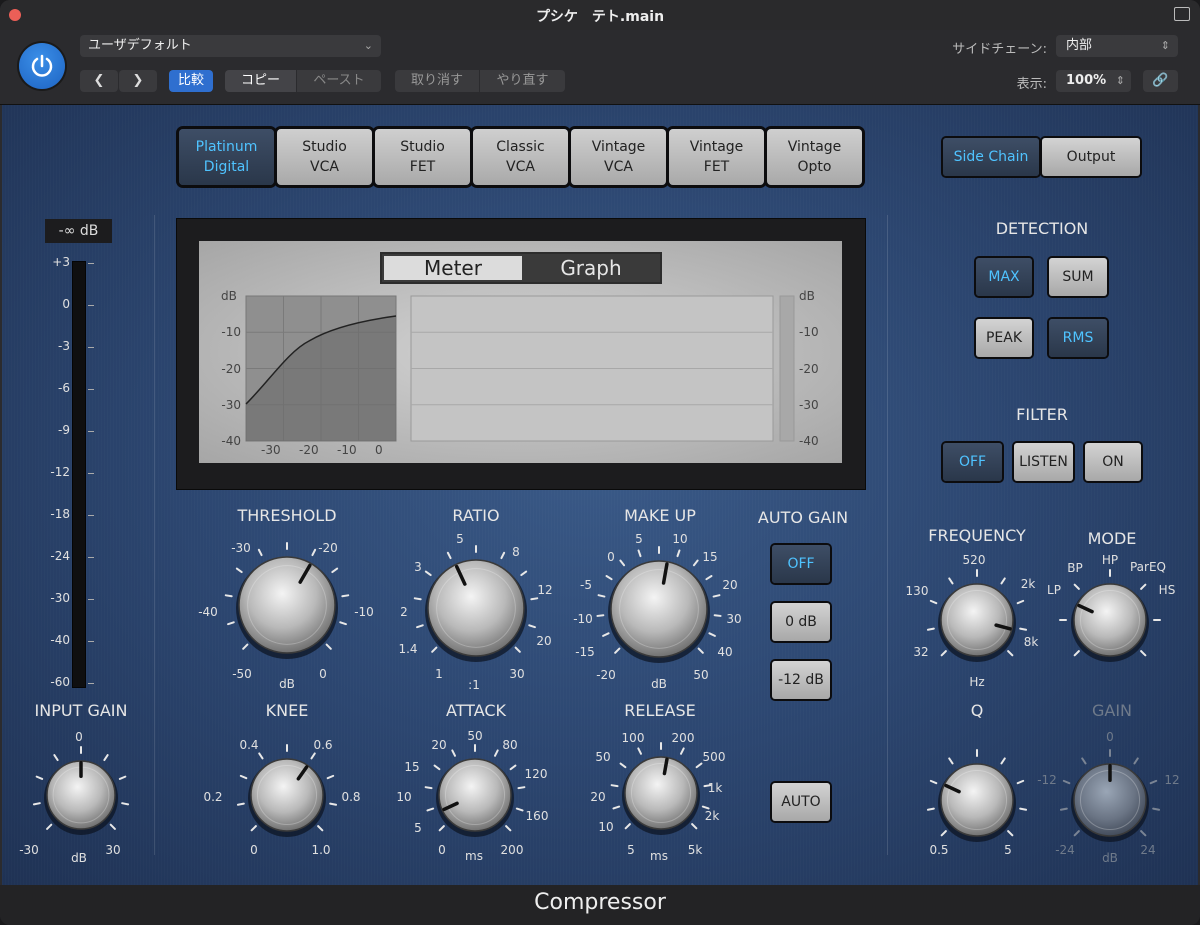  What do you see at coordinates (191, 81) in the screenshot?
I see `compare-button: 比較` at bounding box center [191, 81].